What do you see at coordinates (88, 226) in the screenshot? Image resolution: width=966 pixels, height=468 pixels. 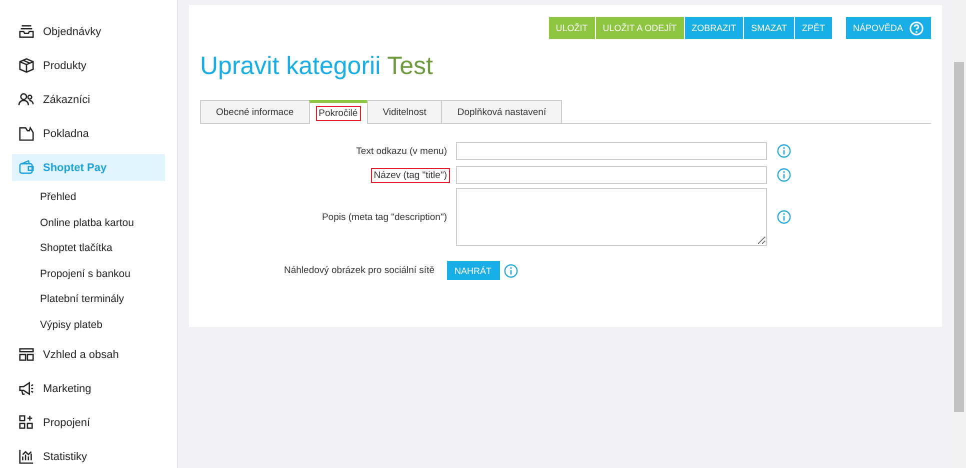 I see `sidebar-subitem: Online platba kartou` at bounding box center [88, 226].